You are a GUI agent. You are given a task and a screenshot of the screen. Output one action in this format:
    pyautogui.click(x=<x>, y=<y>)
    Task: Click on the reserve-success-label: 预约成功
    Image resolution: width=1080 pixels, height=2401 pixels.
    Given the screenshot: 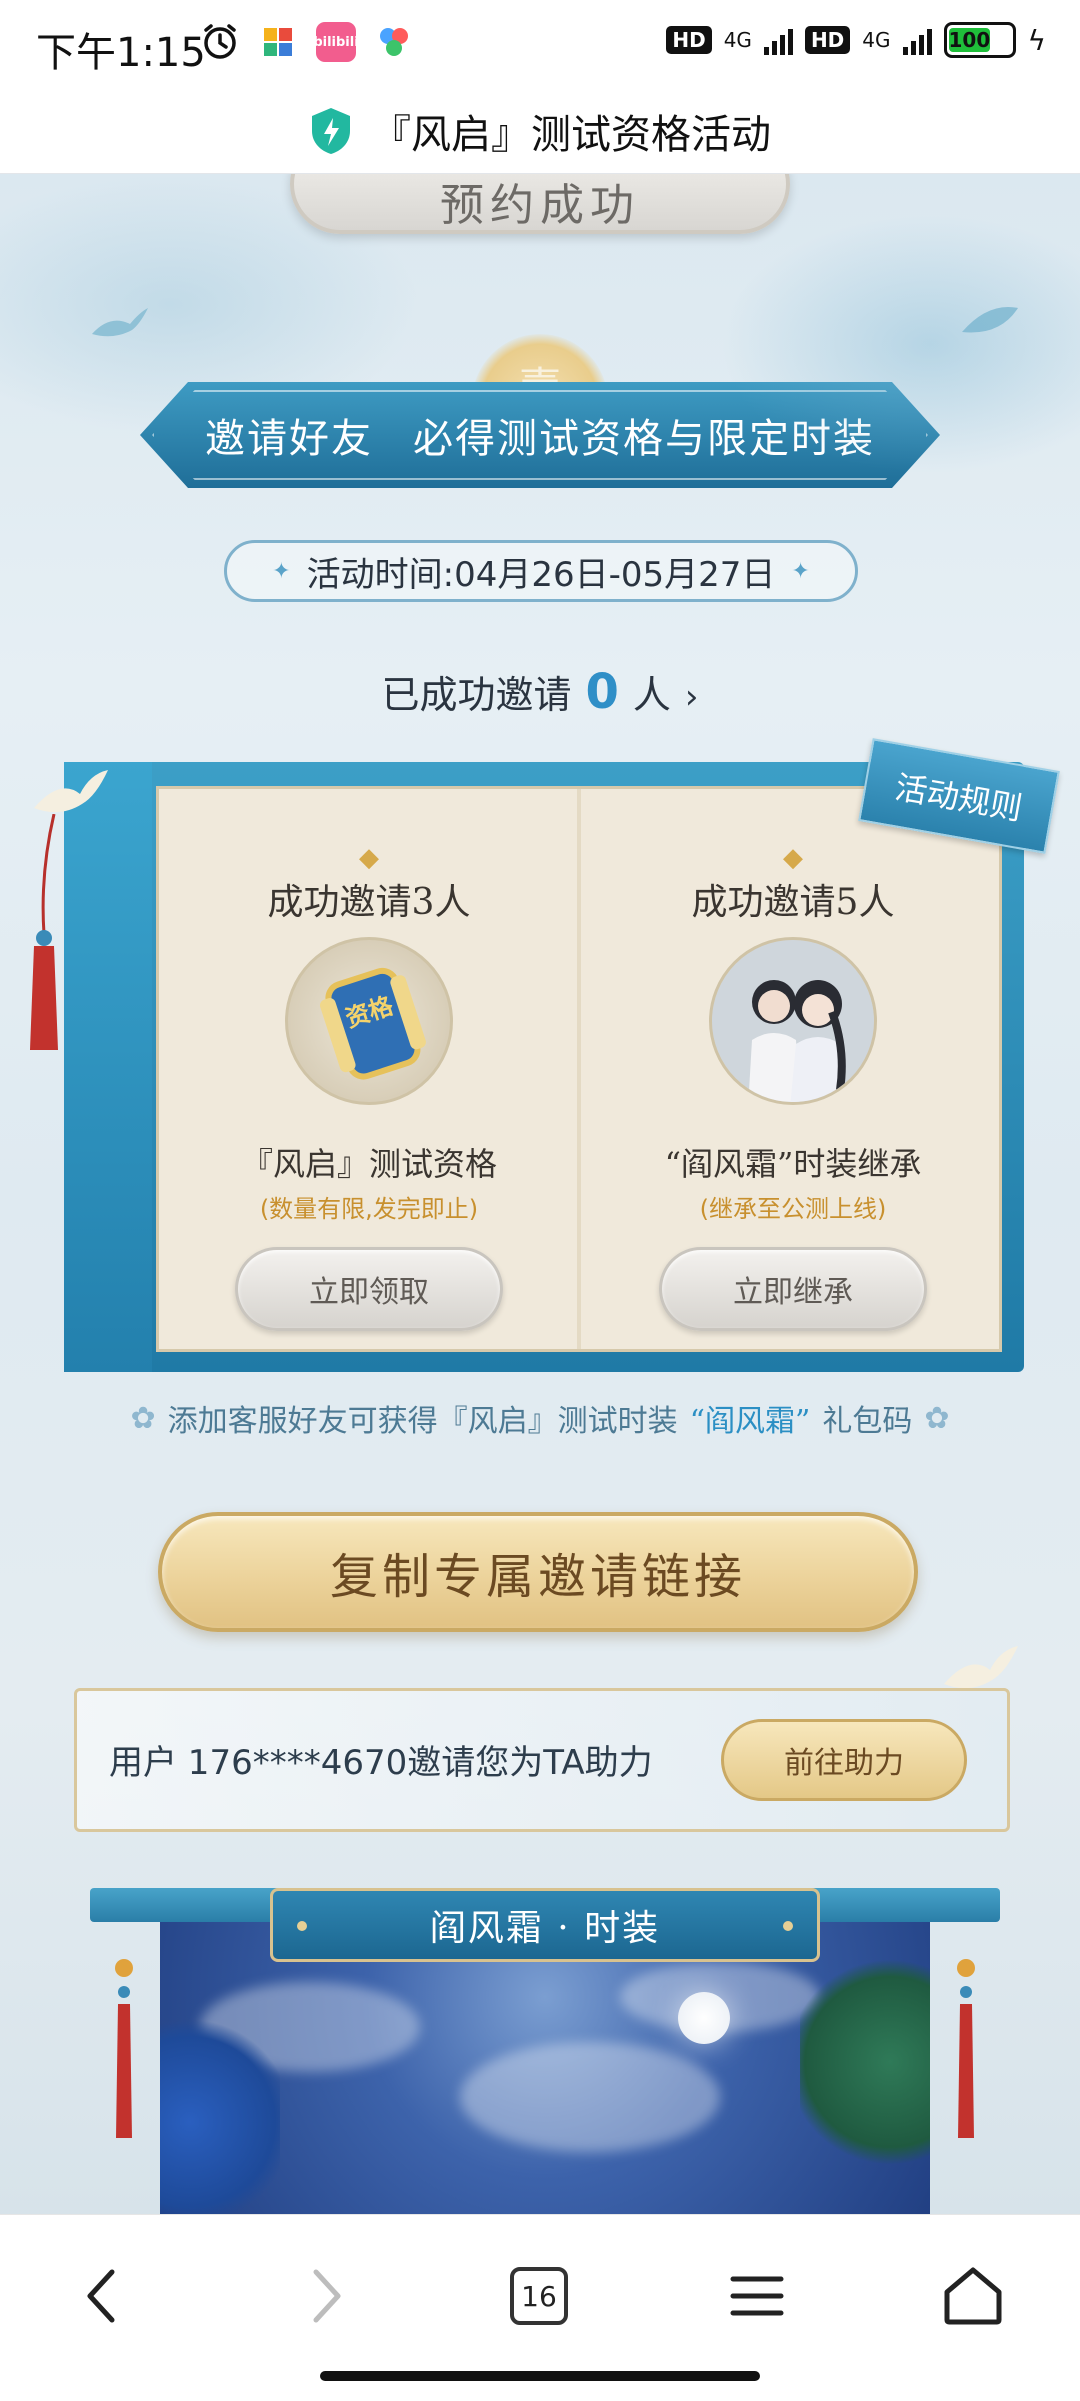 What is the action you would take?
    pyautogui.click(x=540, y=205)
    